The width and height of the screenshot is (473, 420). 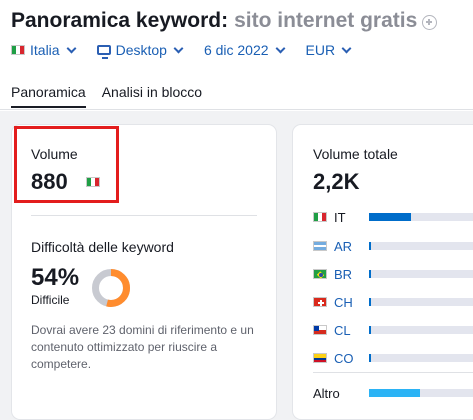 I want to click on country-row-co: CO, so click(x=393, y=358).